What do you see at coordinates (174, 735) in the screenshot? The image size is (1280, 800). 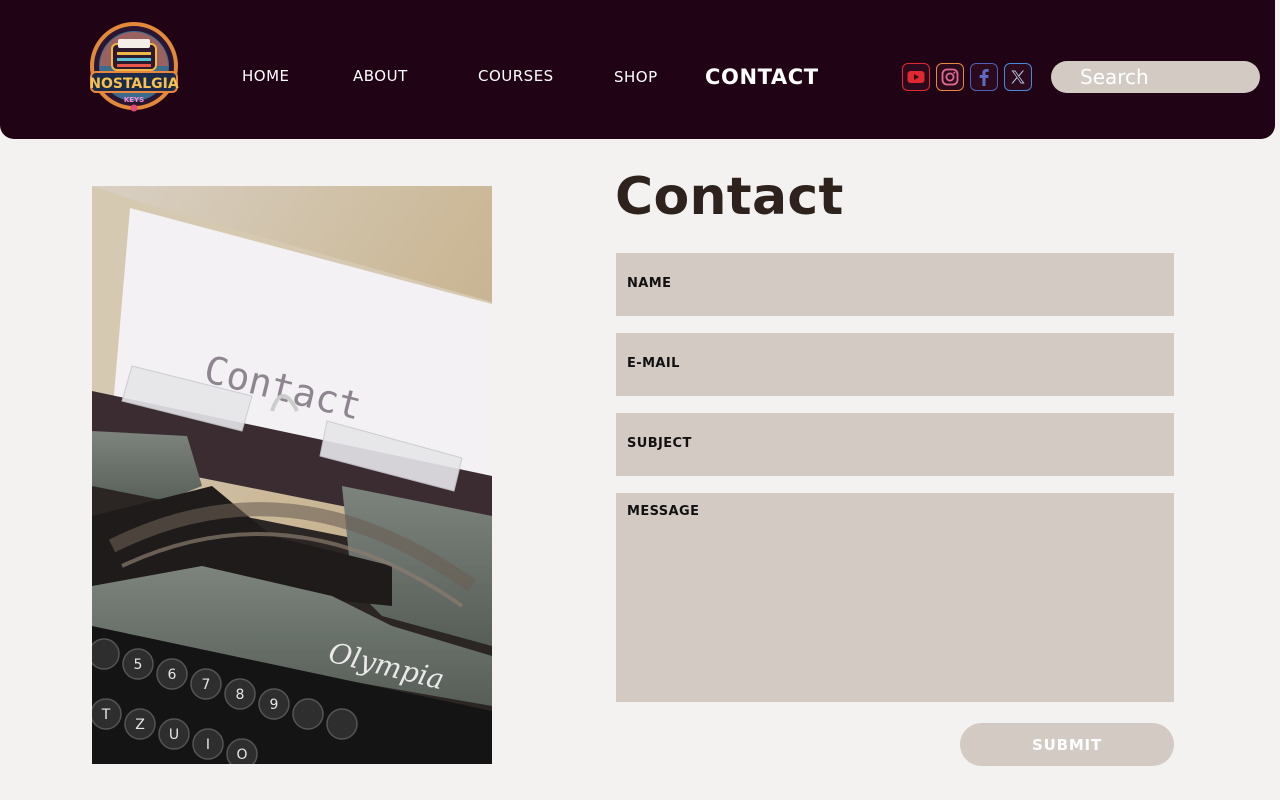 I see `key-label: U` at bounding box center [174, 735].